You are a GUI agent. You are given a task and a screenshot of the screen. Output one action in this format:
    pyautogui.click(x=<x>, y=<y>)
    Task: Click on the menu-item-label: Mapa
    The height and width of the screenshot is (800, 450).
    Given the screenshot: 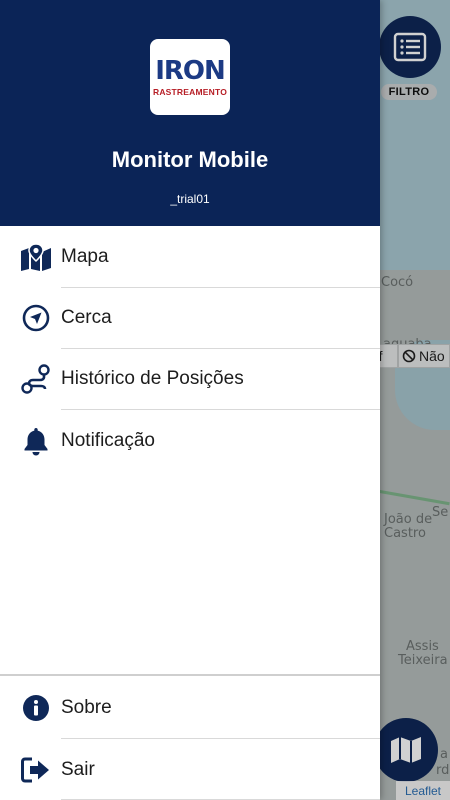 What is the action you would take?
    pyautogui.click(x=85, y=256)
    